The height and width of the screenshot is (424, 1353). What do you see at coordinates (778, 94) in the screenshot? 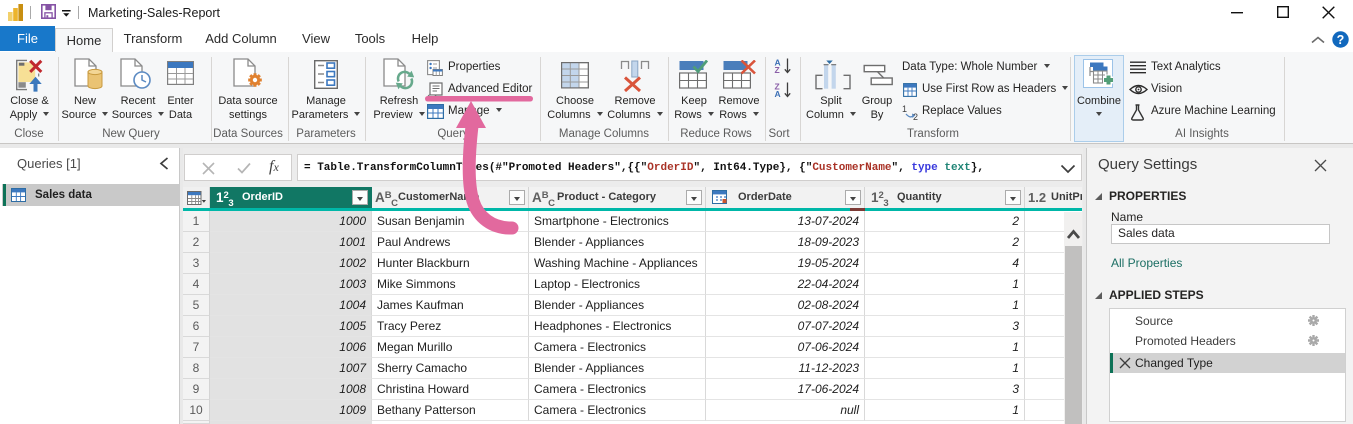
I see `svg-text: A` at bounding box center [778, 94].